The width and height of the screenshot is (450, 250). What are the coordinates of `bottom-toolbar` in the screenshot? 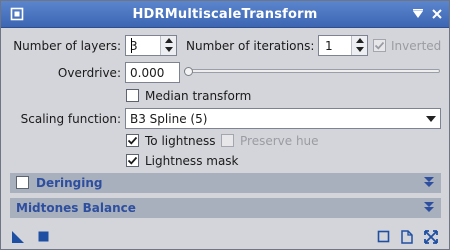 It's located at (225, 236).